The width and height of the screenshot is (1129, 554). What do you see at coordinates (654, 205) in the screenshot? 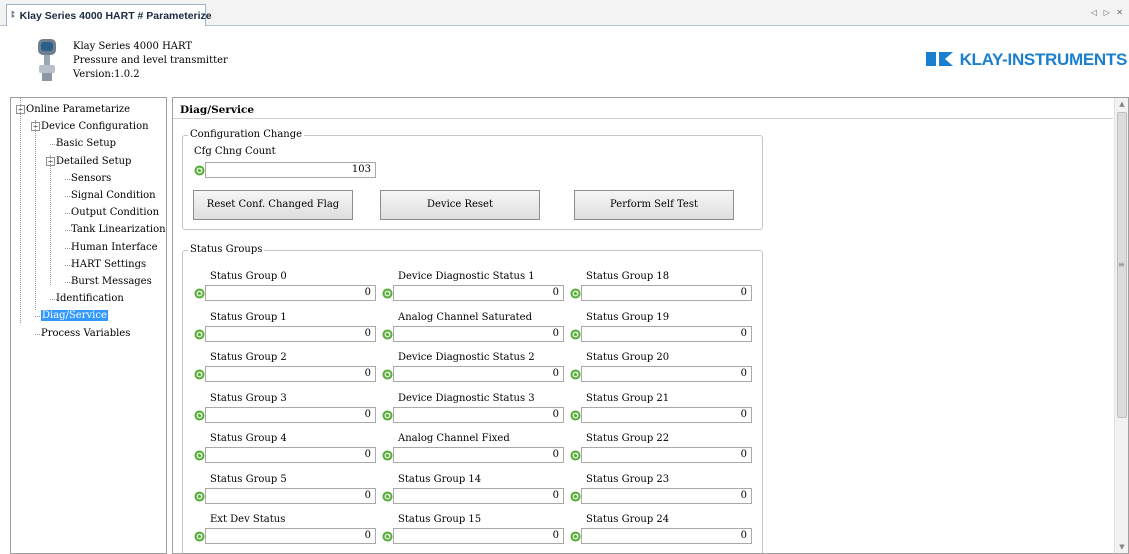
I see `perform-self-test-button: Perform Self Test` at bounding box center [654, 205].